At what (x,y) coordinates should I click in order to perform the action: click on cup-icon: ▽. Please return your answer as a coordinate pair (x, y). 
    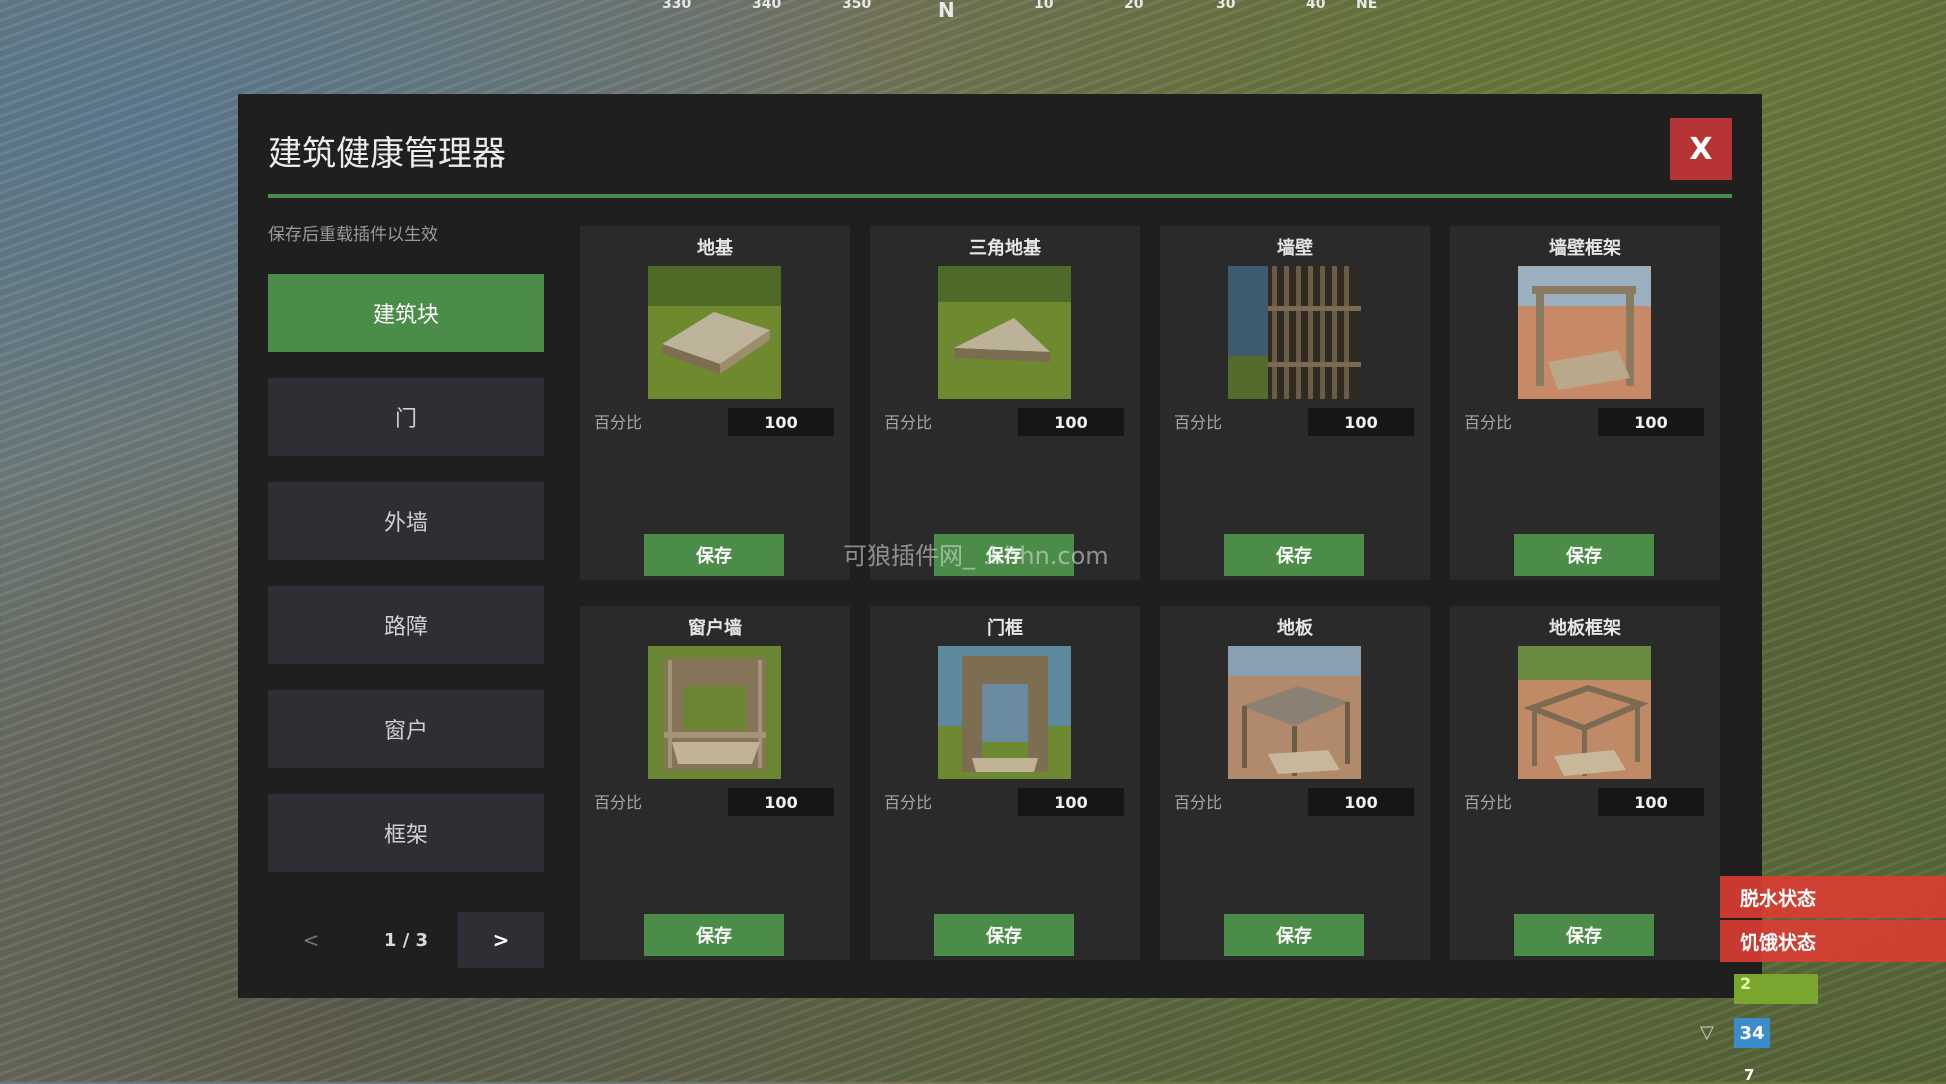
    Looking at the image, I should click on (1707, 1032).